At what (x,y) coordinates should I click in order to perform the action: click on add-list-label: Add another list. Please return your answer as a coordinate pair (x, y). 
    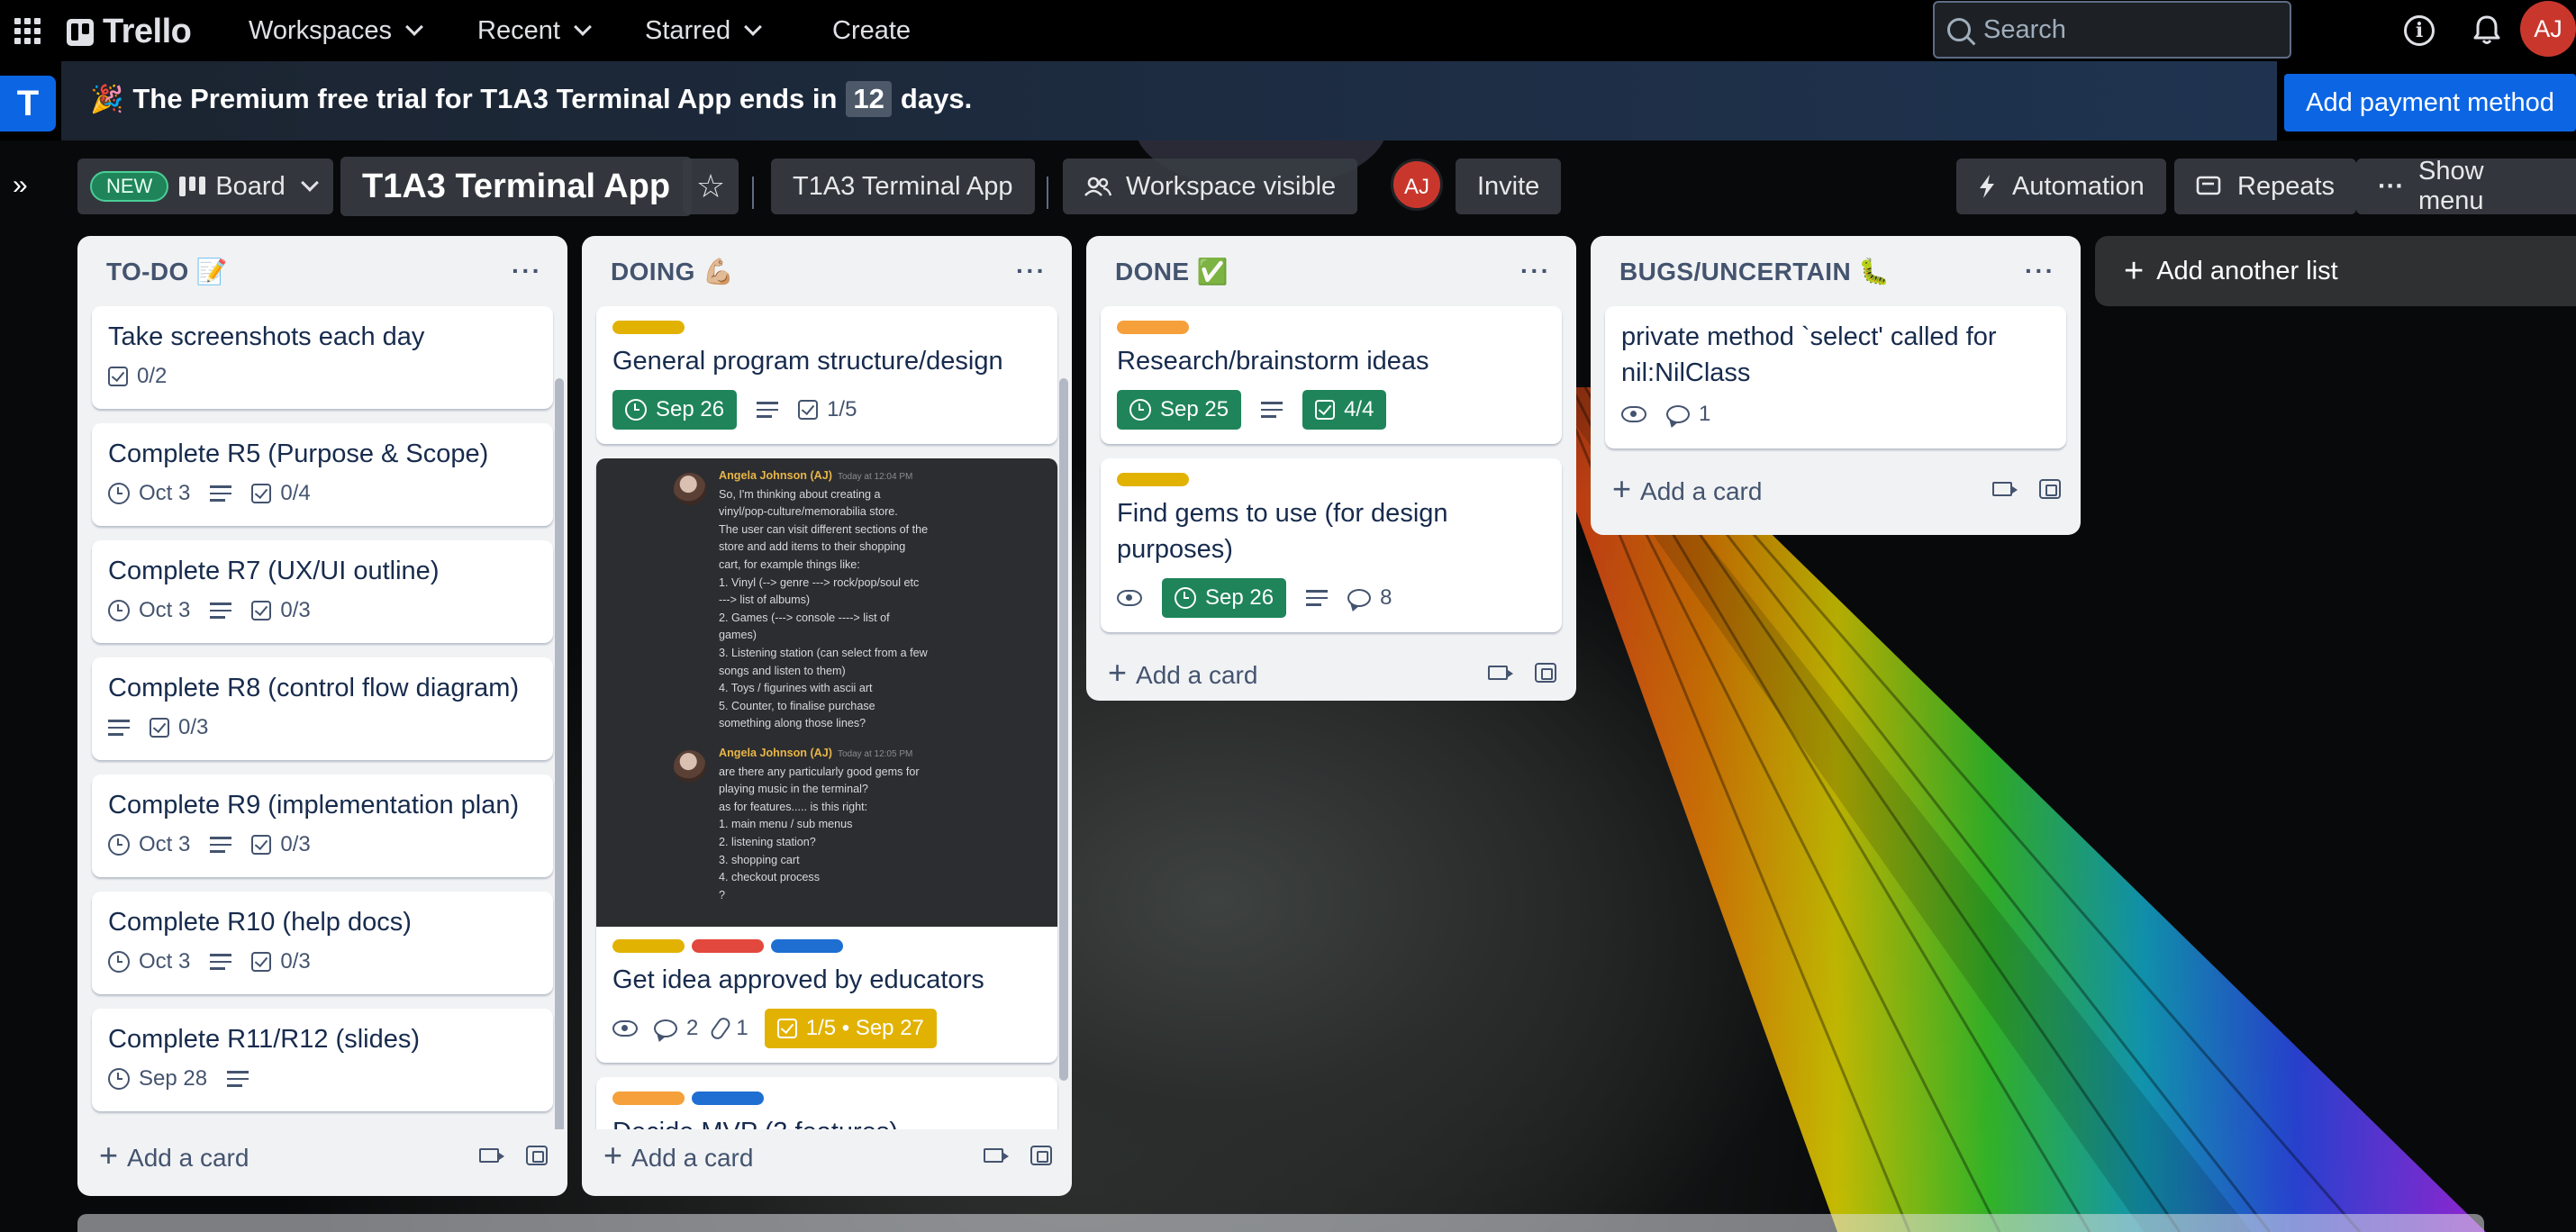
    Looking at the image, I should click on (2247, 270).